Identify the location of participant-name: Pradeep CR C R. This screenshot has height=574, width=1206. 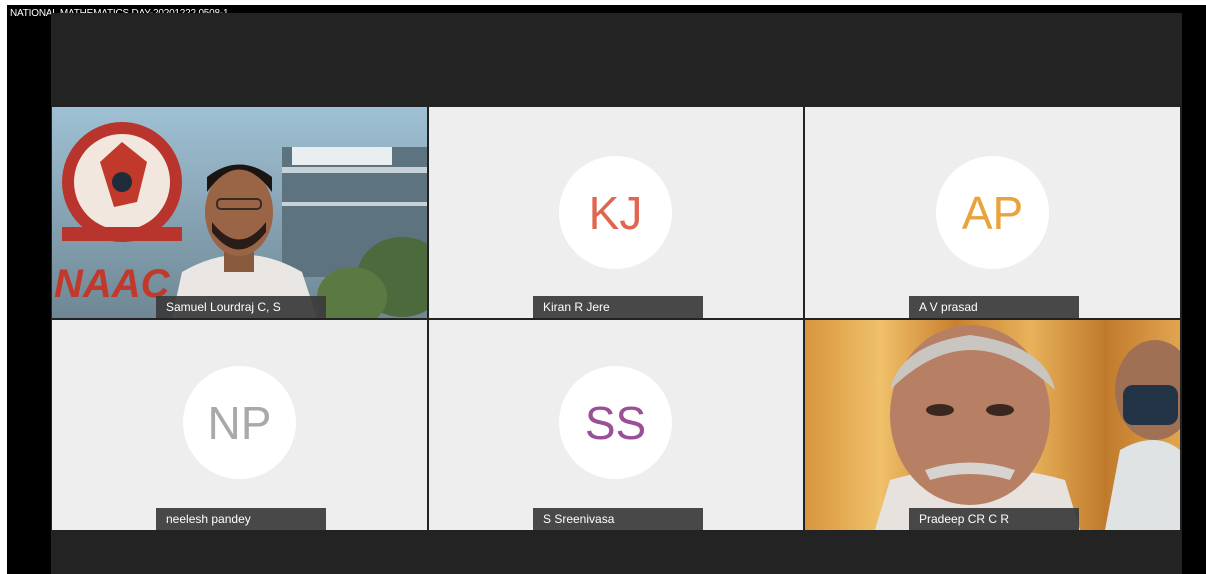
(964, 519).